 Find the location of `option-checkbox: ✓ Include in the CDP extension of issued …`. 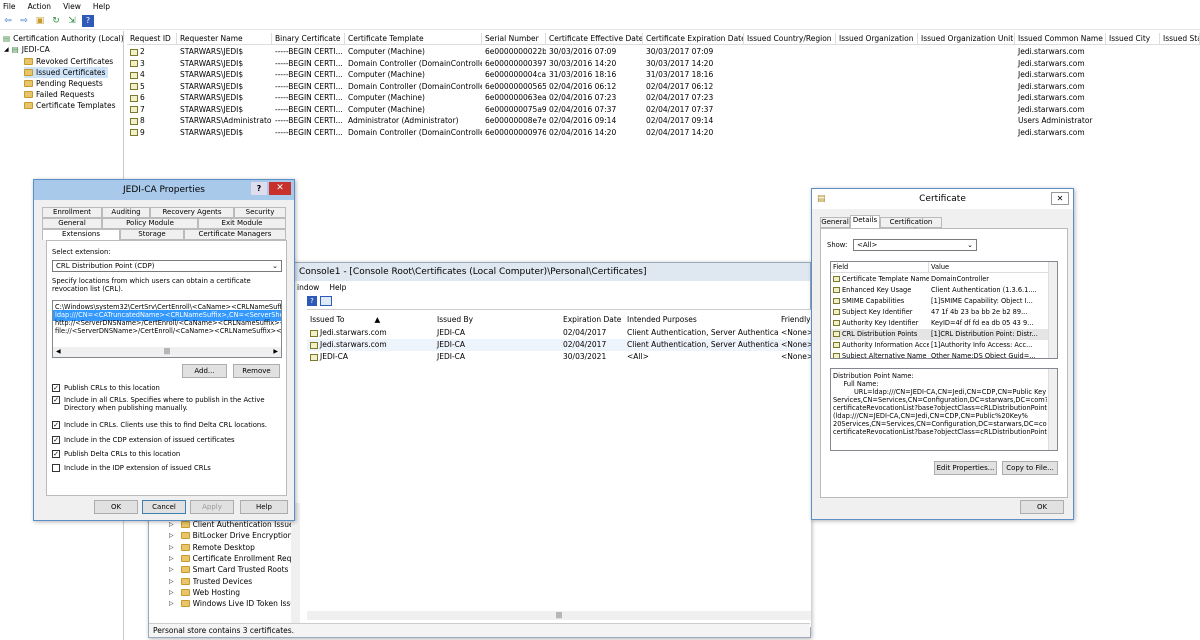

option-checkbox: ✓ Include in the CDP extension of issued … is located at coordinates (164, 440).